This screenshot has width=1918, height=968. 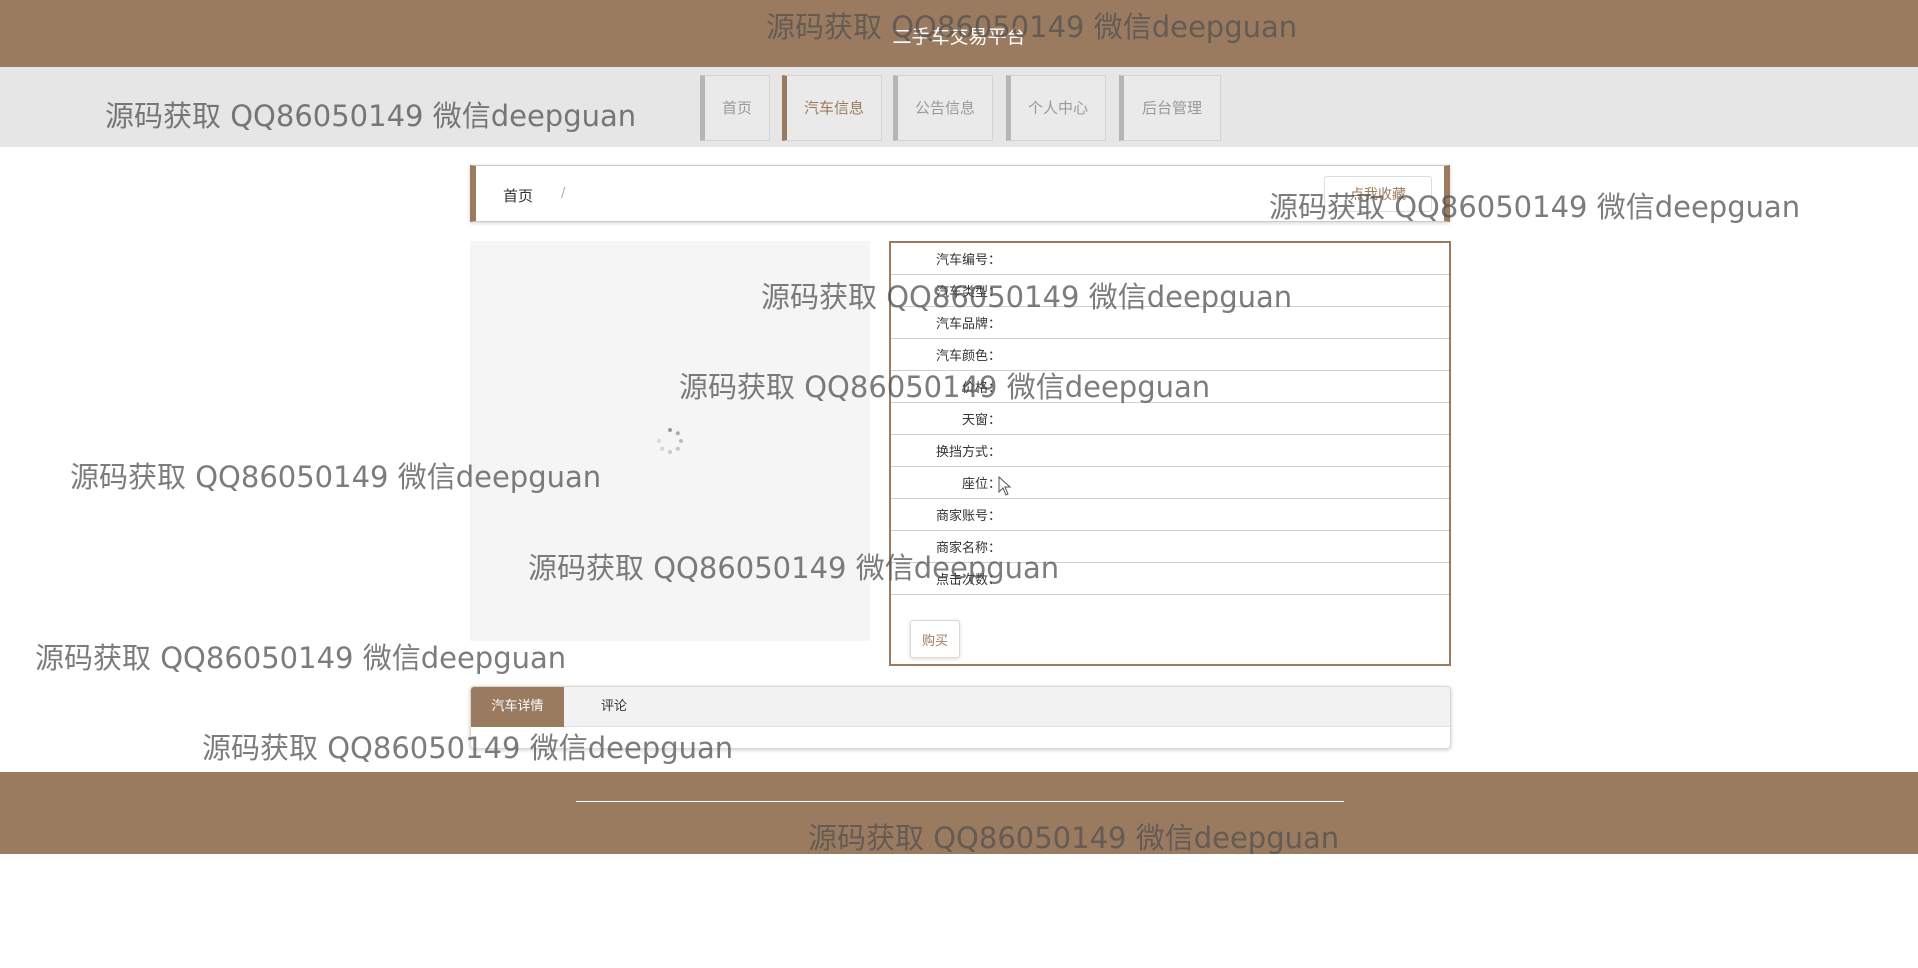 I want to click on detail-row-transmission: 换挡方式：, so click(x=1170, y=451).